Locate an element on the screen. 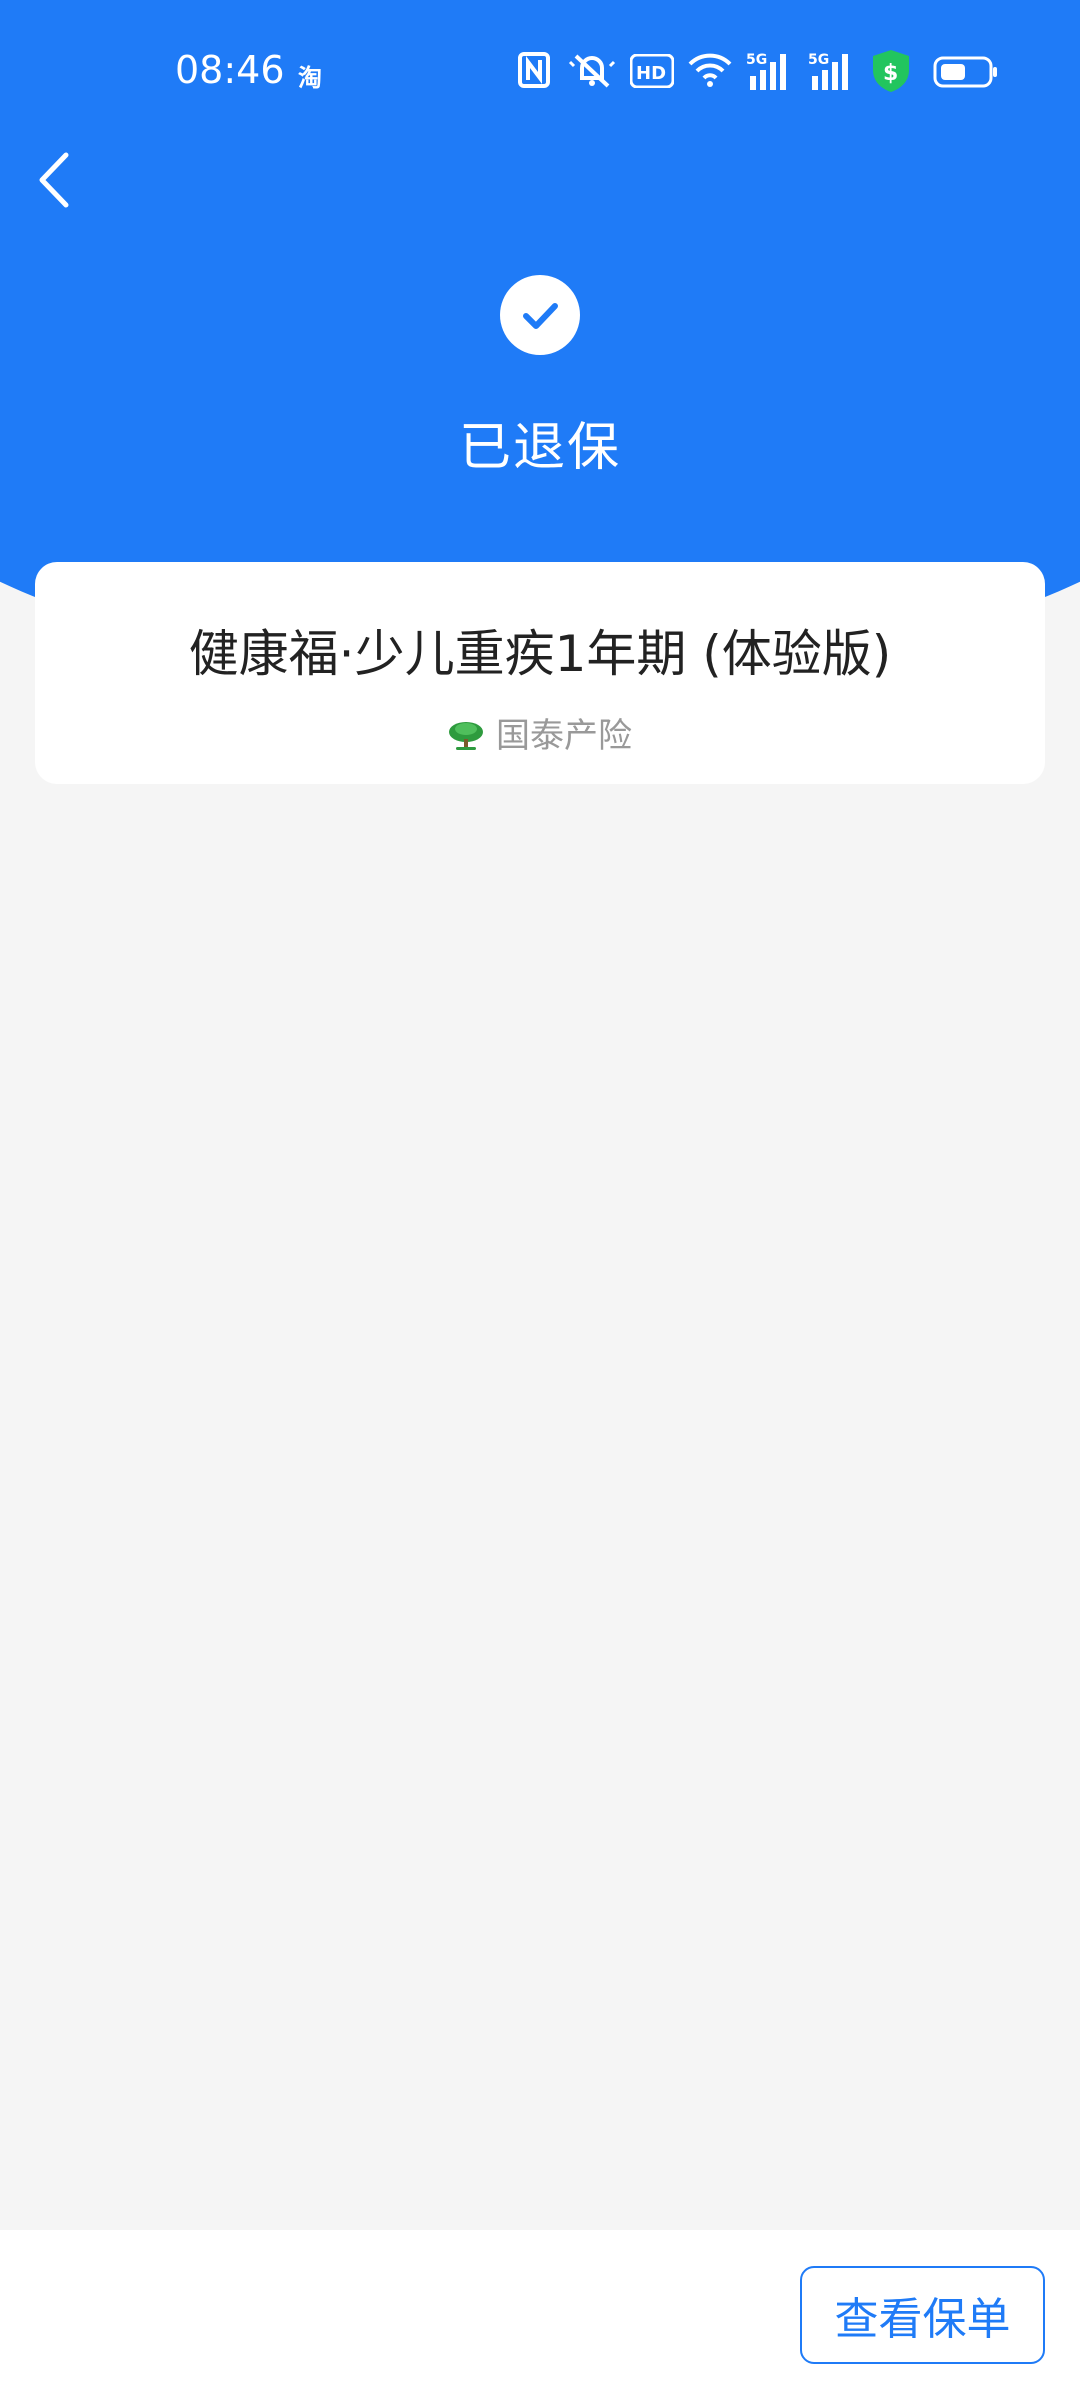  mute-icon is located at coordinates (592, 72).